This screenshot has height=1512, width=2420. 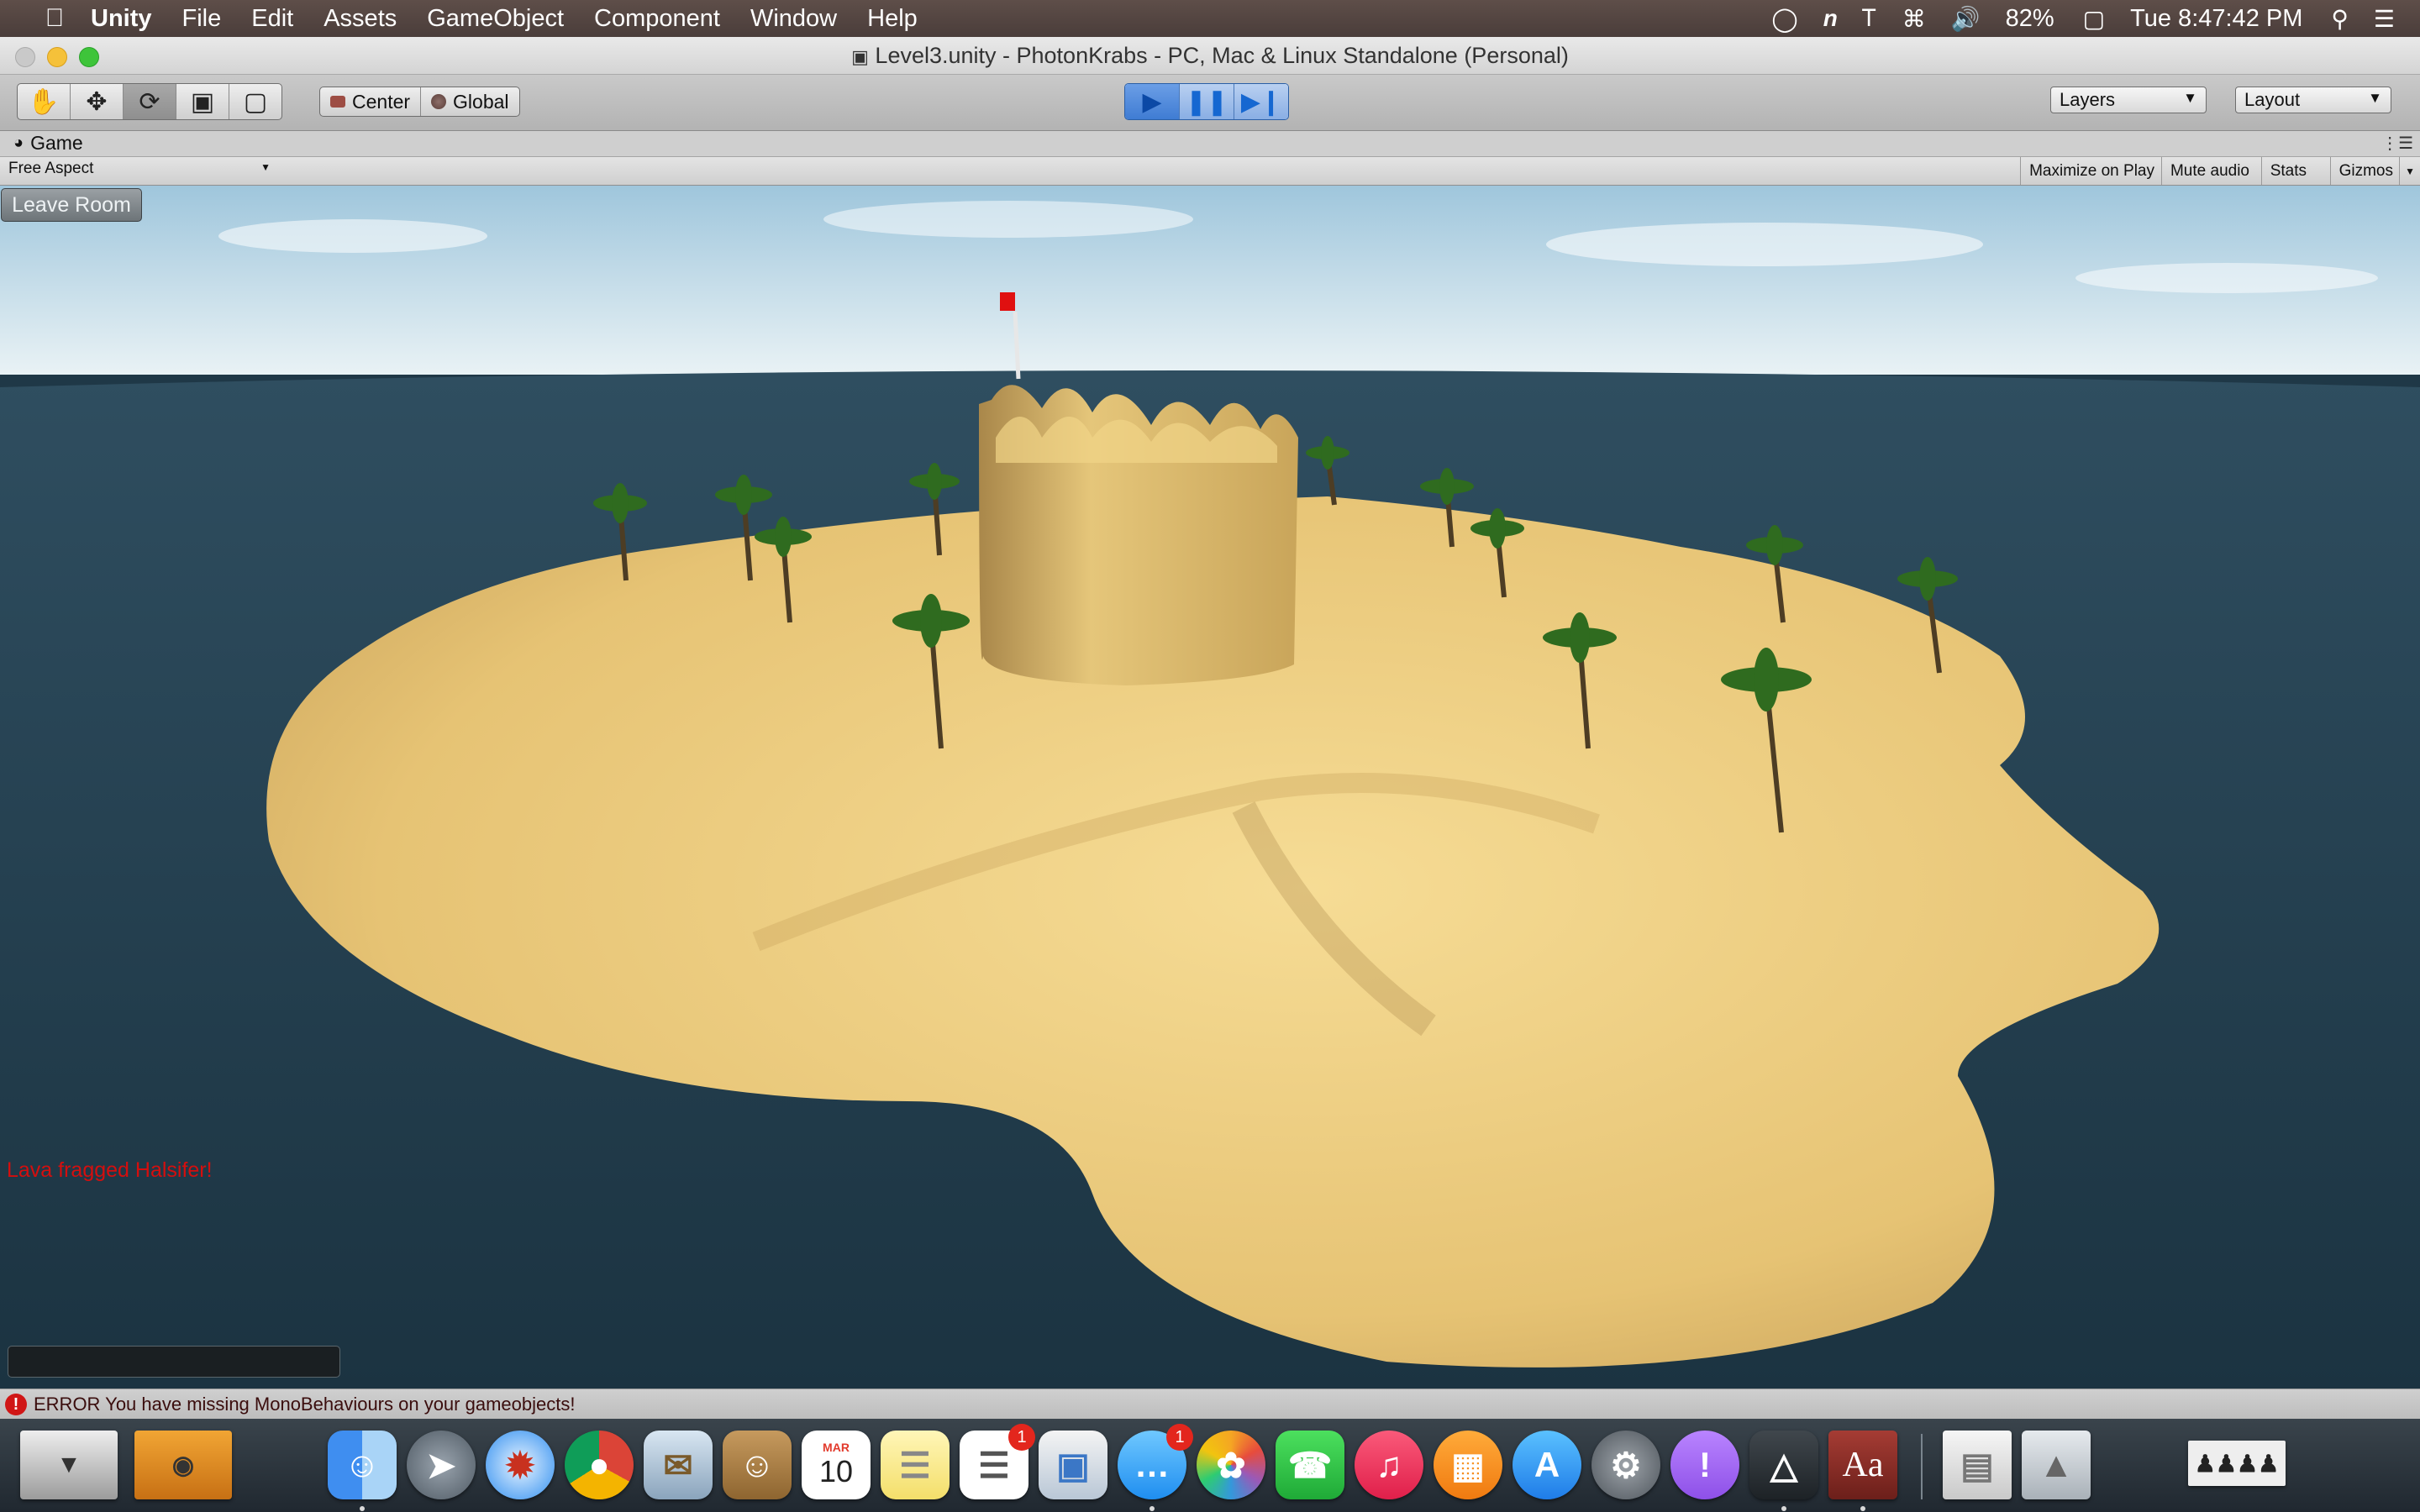 I want to click on tab-game: ◕ Game, so click(x=48, y=143).